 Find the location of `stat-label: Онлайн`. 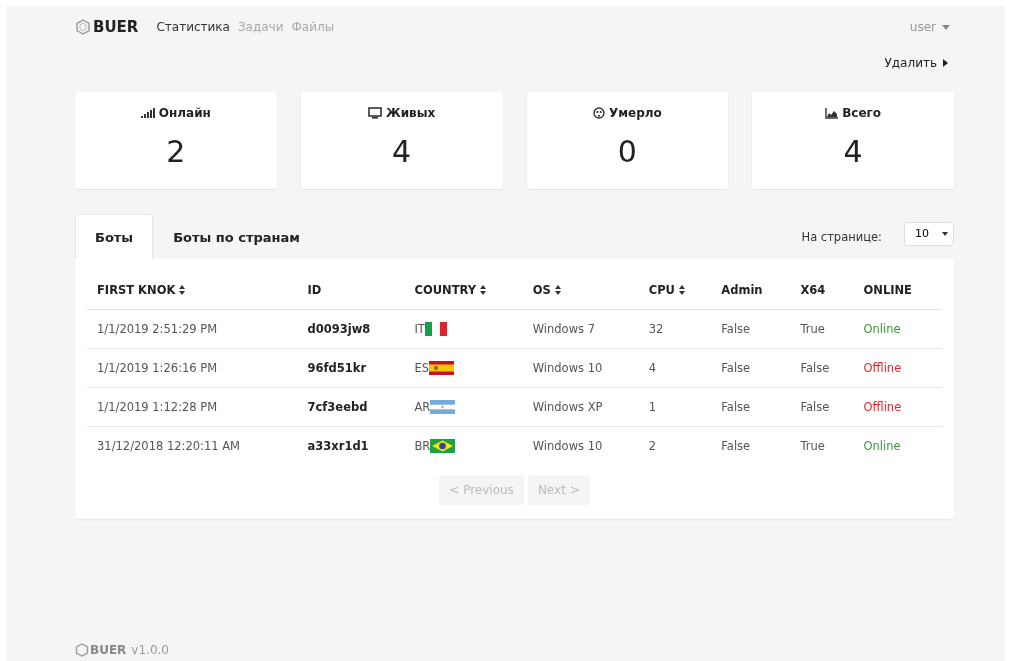

stat-label: Онлайн is located at coordinates (184, 113).